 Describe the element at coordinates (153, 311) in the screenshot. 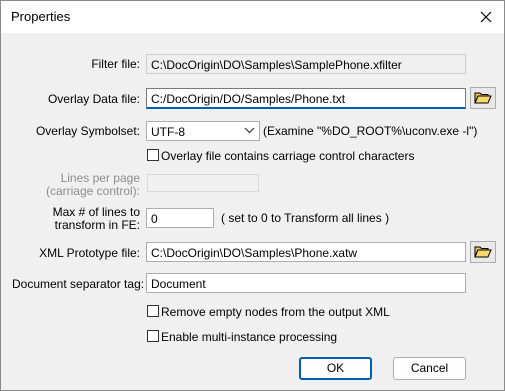

I see `remove-empty-checkbox` at that location.